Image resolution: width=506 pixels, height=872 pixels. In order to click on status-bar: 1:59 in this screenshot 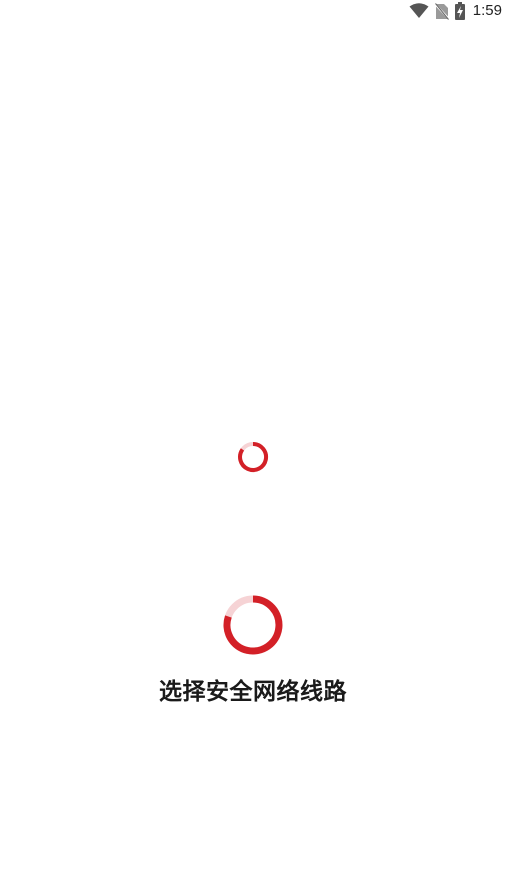, I will do `click(253, 11)`.